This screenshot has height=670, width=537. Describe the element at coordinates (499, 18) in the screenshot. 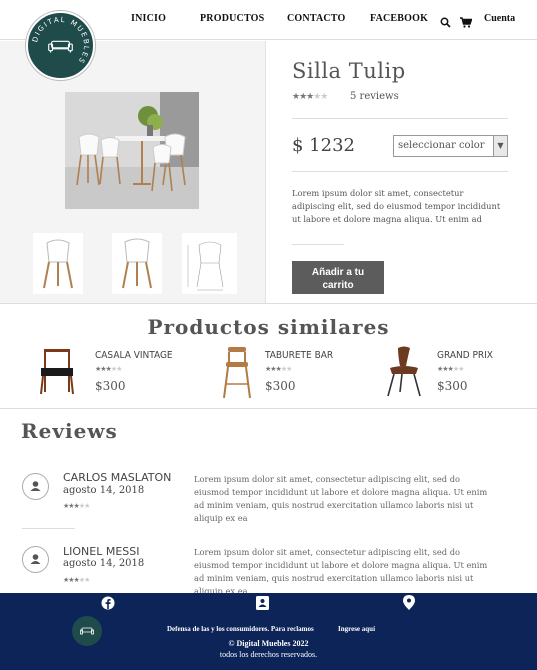

I see `account-link: Cuenta` at that location.